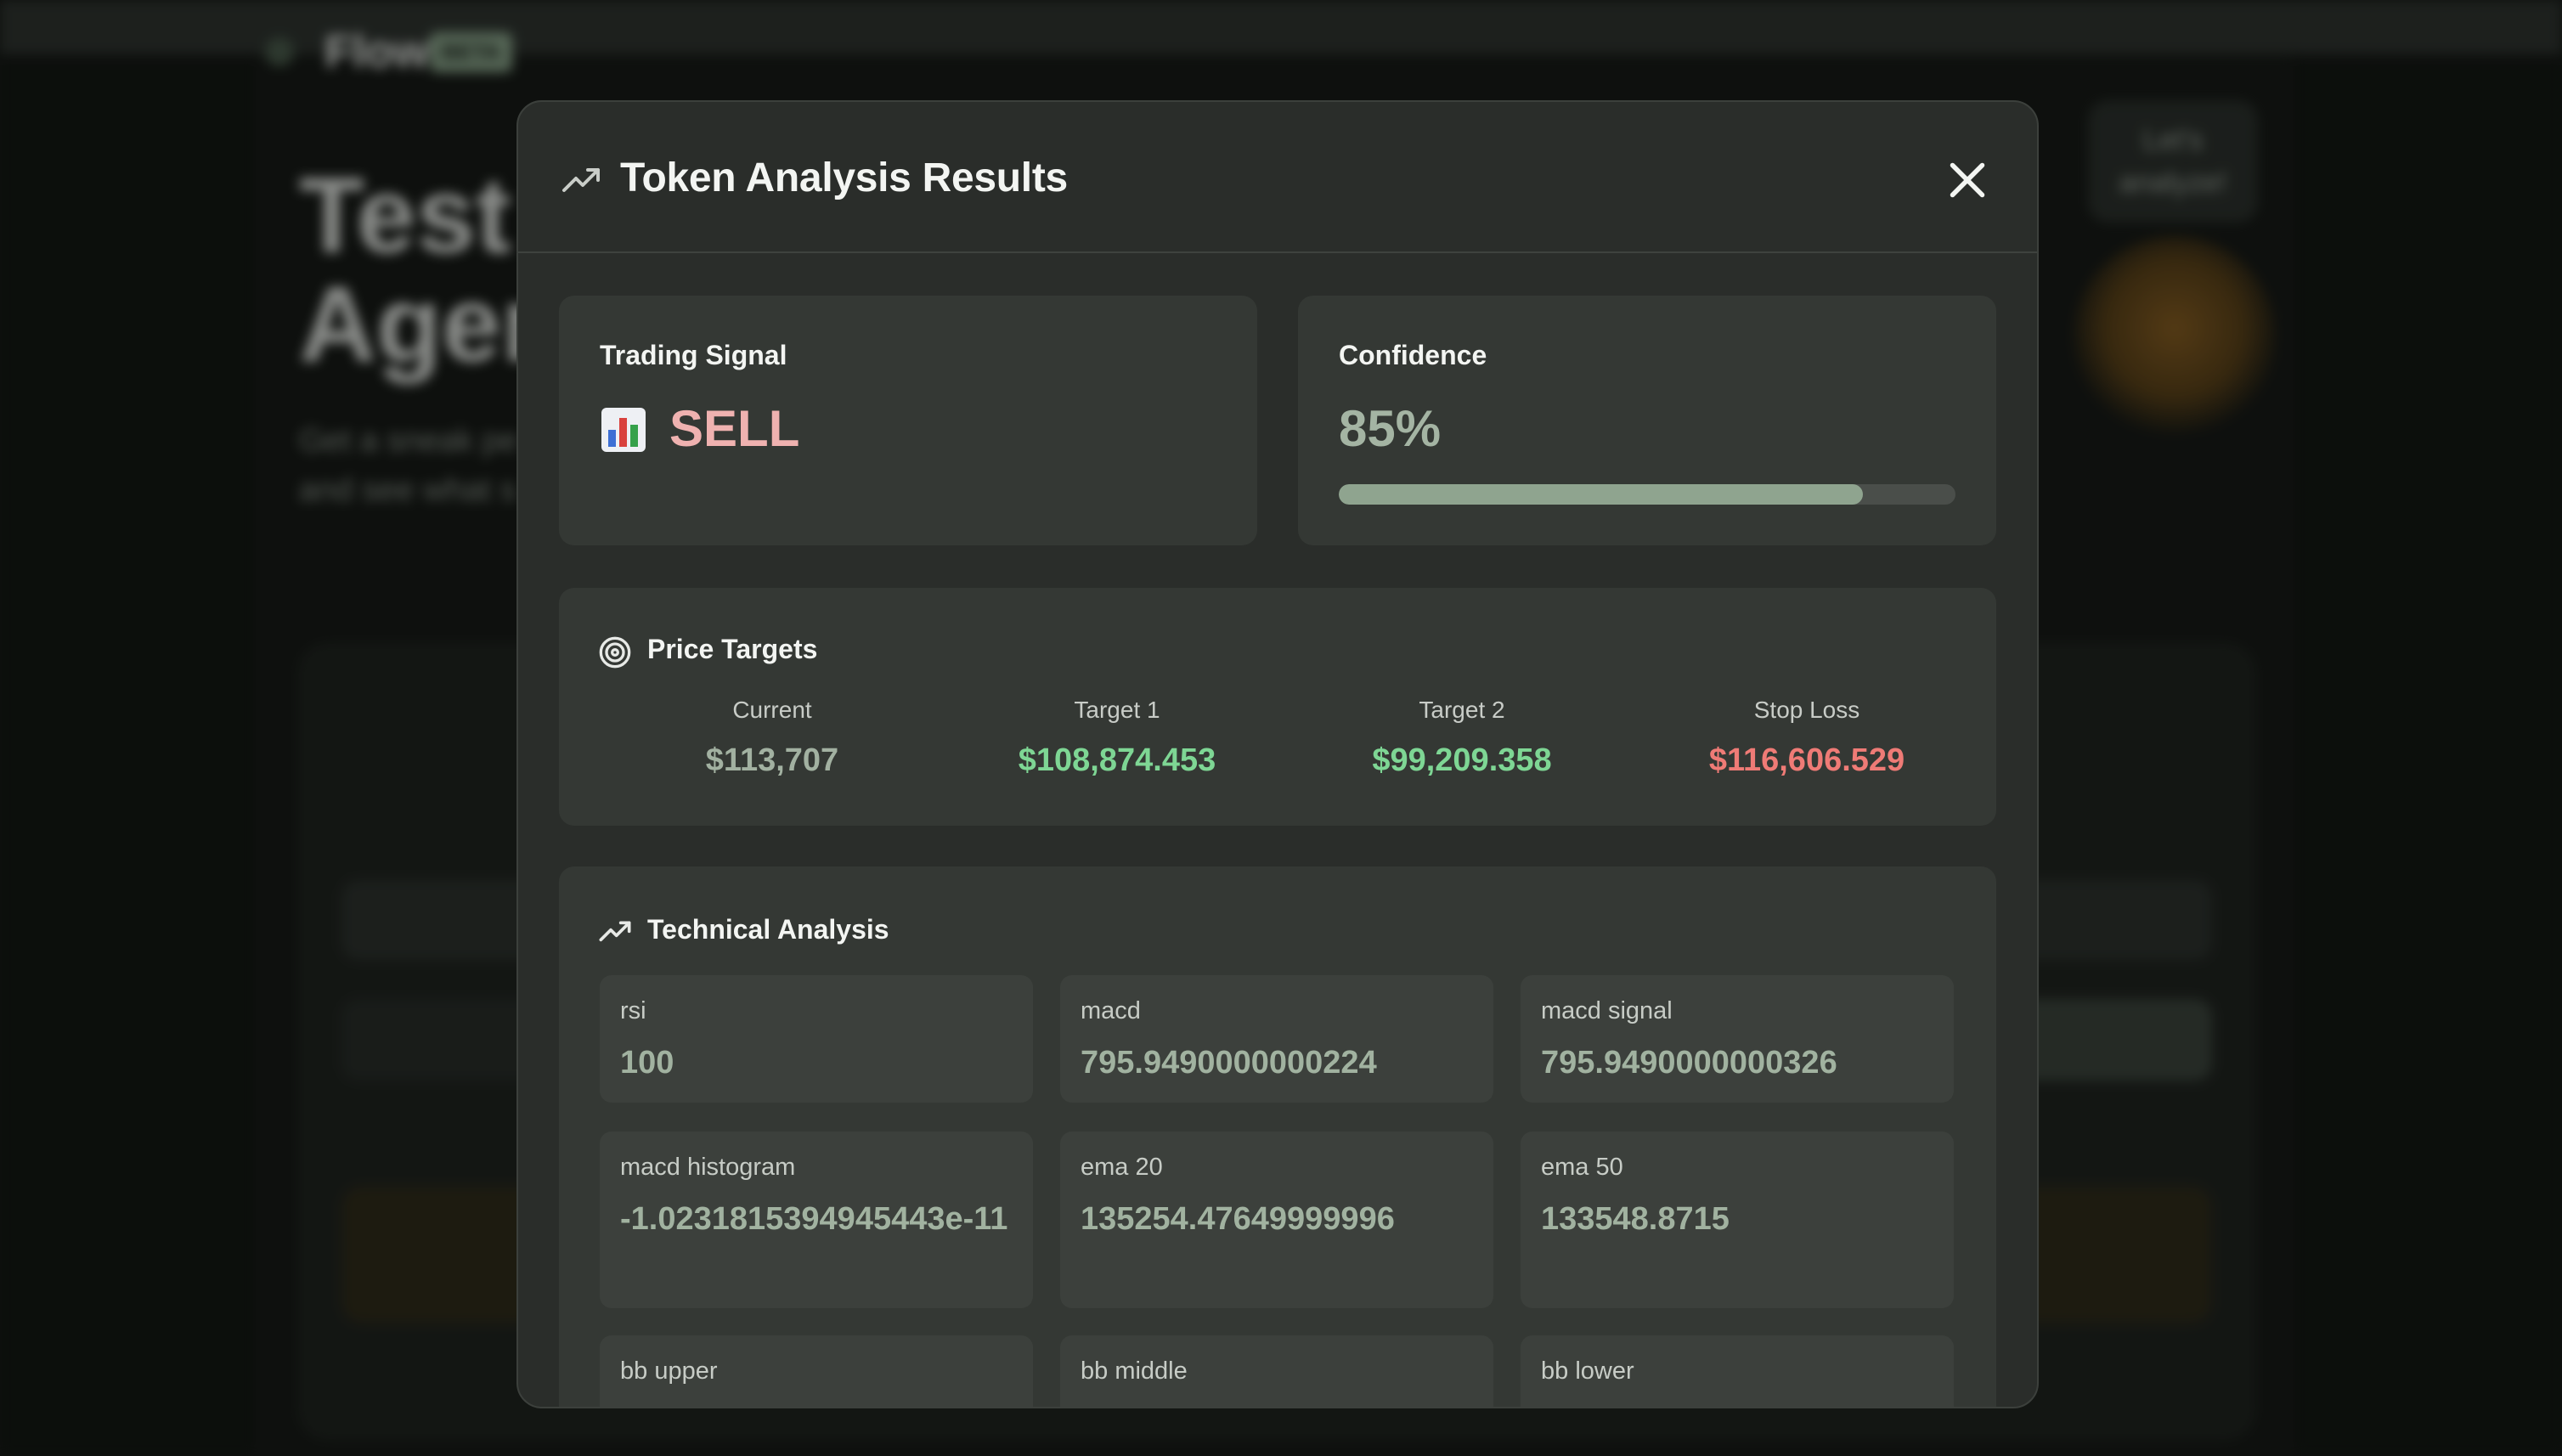 The width and height of the screenshot is (2562, 1456). Describe the element at coordinates (1806, 710) in the screenshot. I see `price-target-label: Stop Loss` at that location.